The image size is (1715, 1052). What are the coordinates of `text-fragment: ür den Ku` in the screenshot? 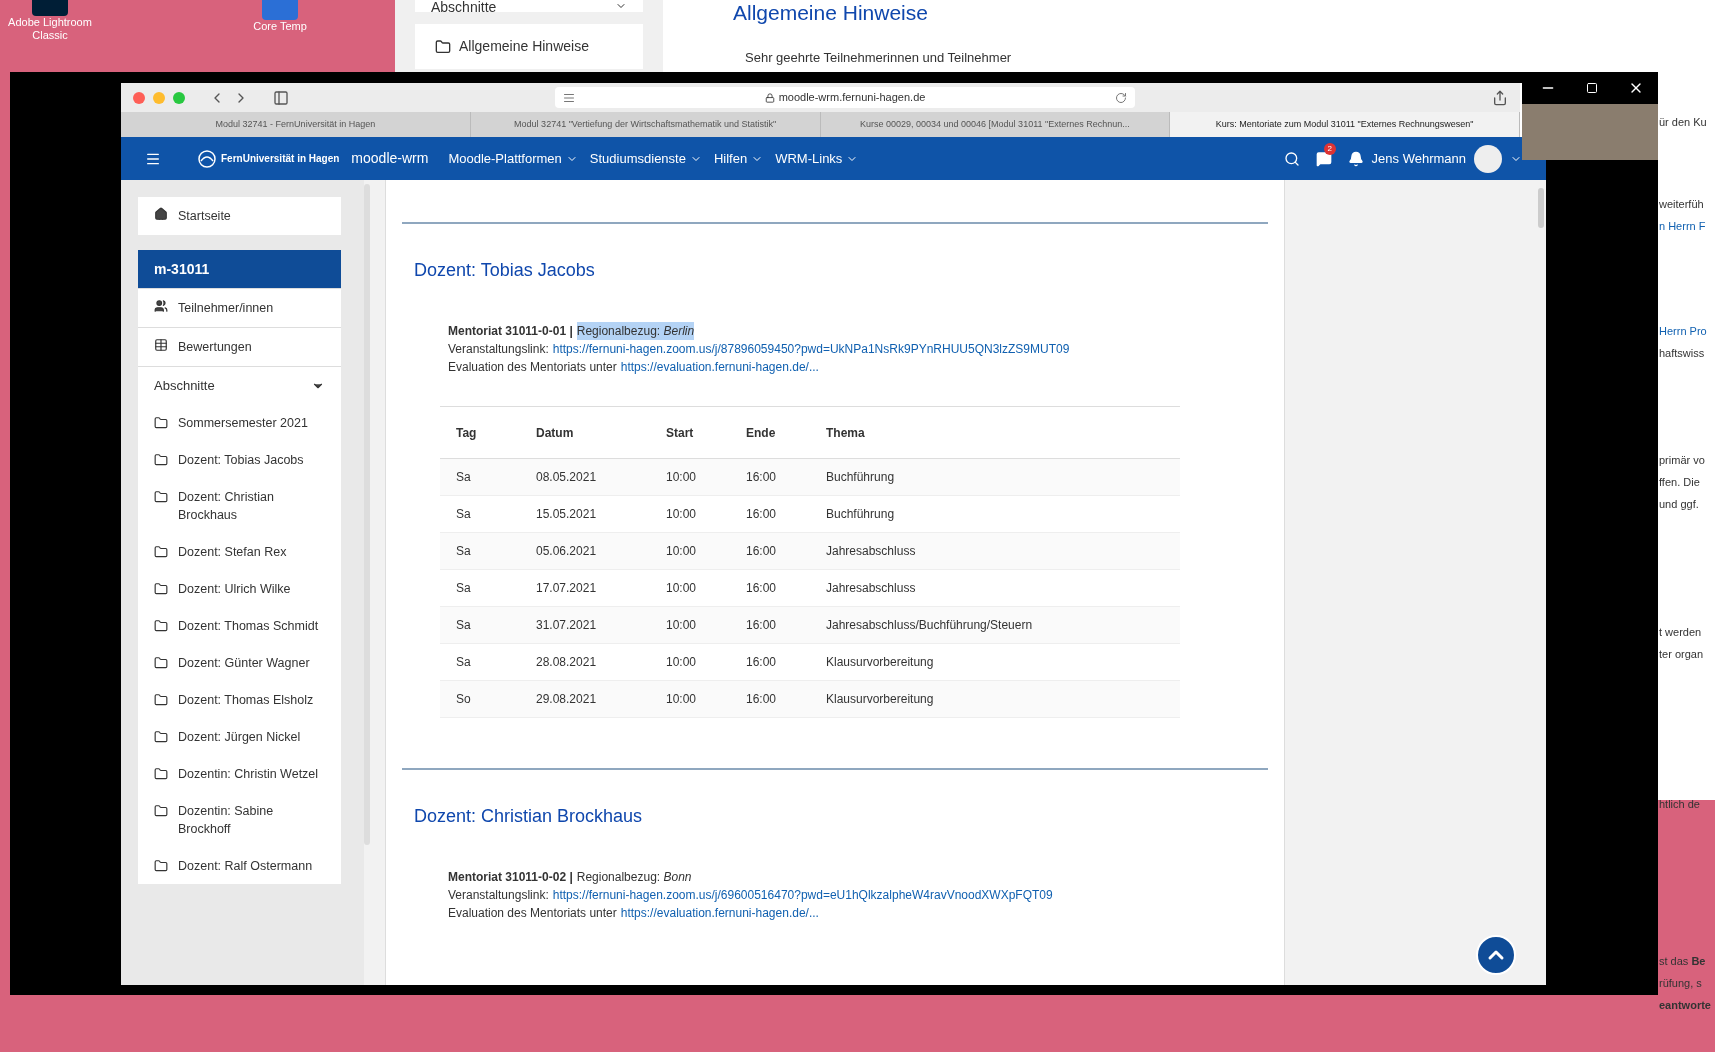 It's located at (1683, 122).